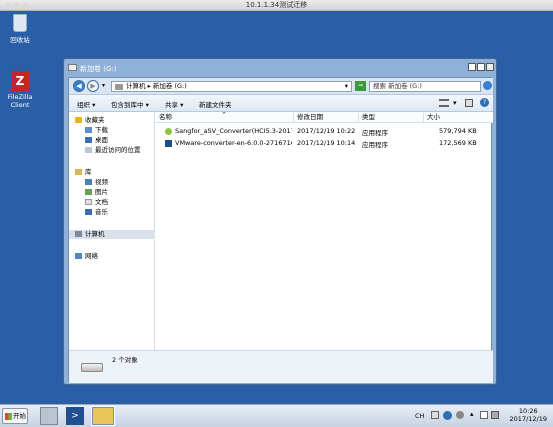 This screenshot has width=553, height=427. Describe the element at coordinates (88, 202) in the screenshot. I see `documents-icon` at that location.